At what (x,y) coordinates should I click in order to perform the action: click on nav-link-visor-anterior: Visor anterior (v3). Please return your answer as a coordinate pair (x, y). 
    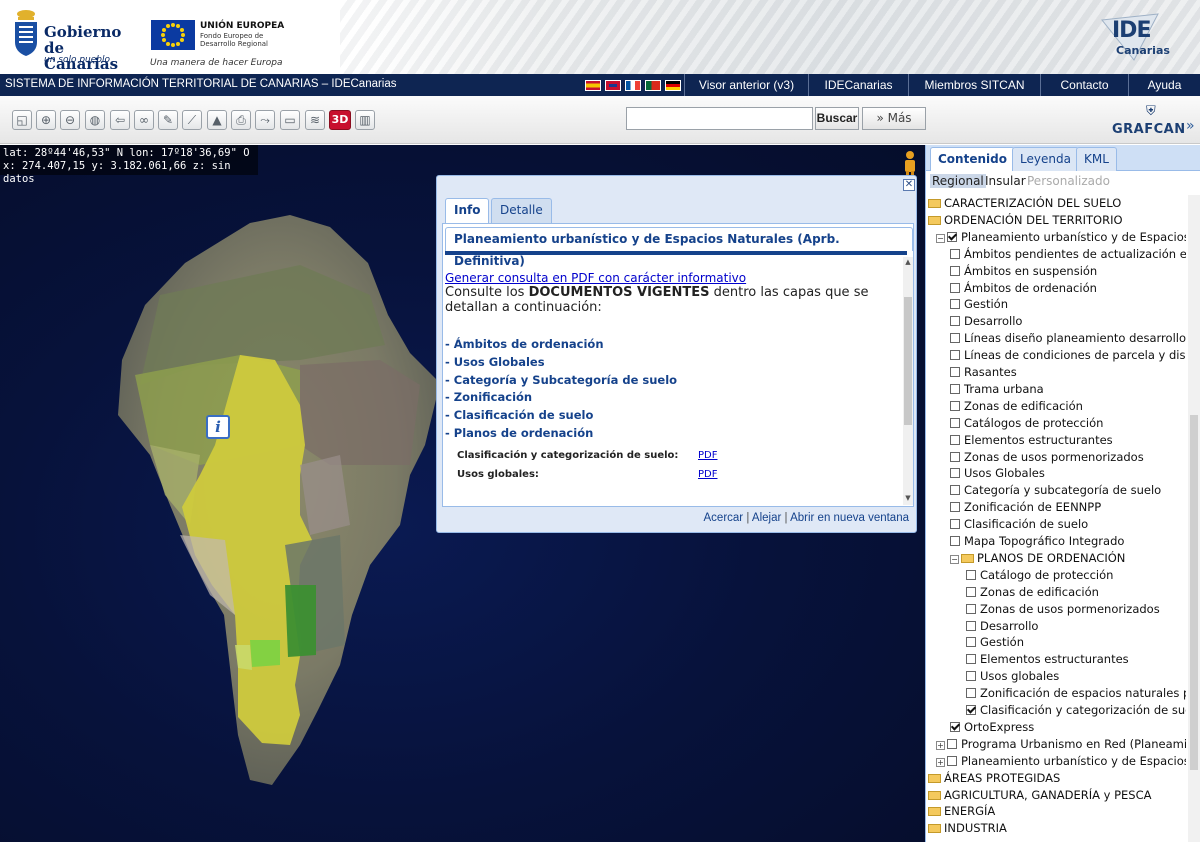
    Looking at the image, I should click on (746, 85).